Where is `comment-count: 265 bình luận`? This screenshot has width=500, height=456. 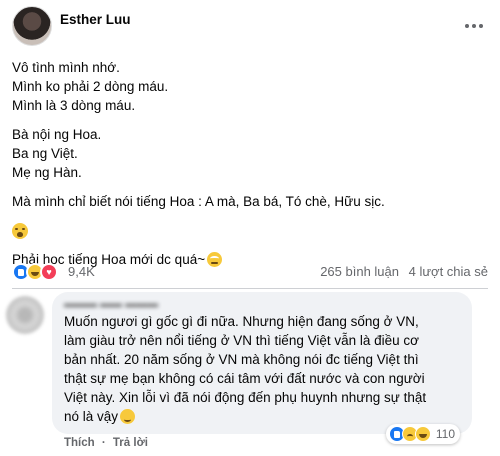 comment-count: 265 bình luận is located at coordinates (359, 271).